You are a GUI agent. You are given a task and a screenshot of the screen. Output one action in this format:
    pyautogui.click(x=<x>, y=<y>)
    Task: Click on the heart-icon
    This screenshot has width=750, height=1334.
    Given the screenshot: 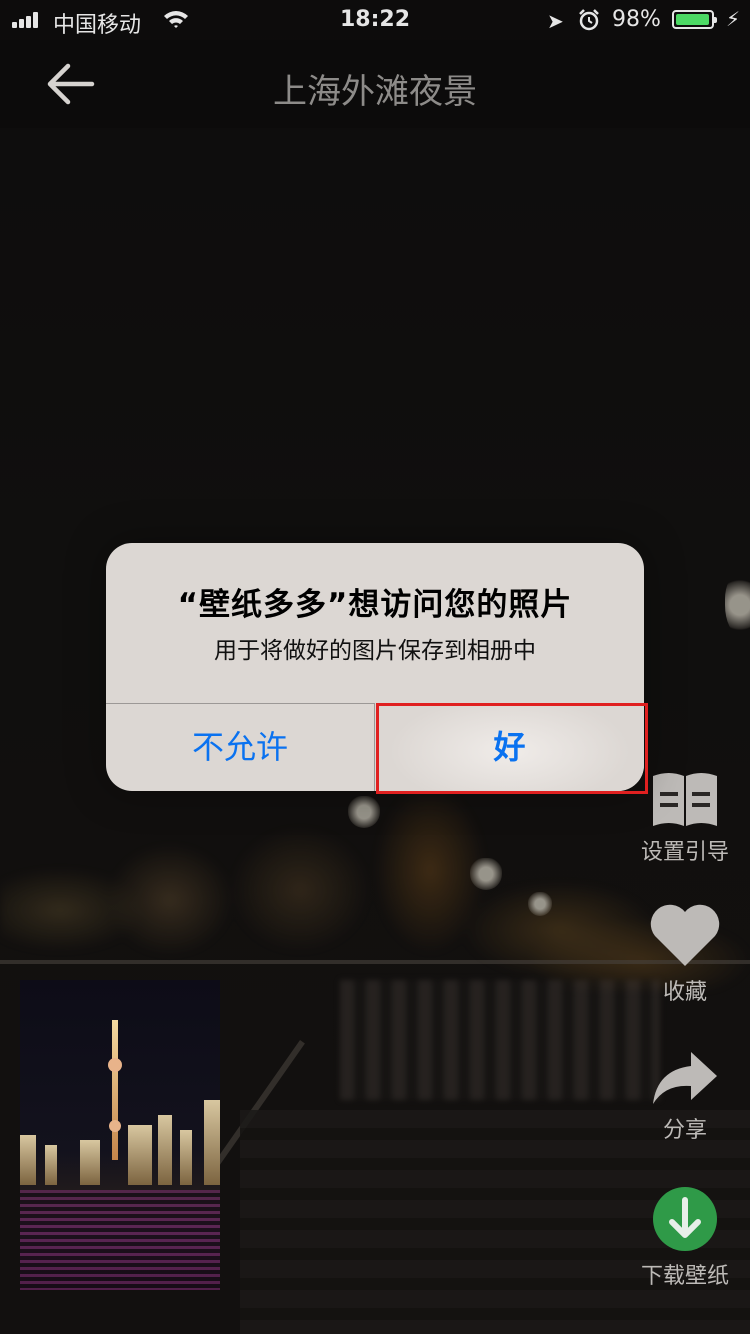 What is the action you would take?
    pyautogui.click(x=685, y=935)
    